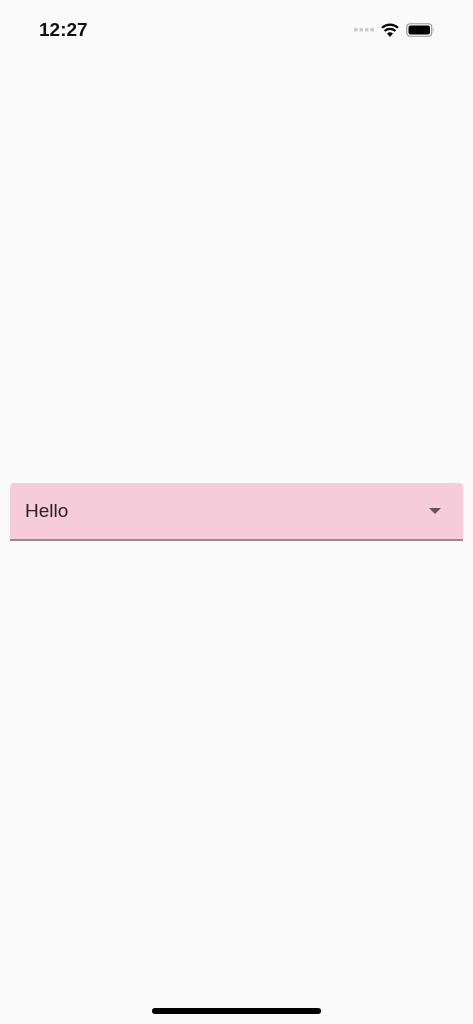 The height and width of the screenshot is (1024, 473). I want to click on signal-icon, so click(364, 30).